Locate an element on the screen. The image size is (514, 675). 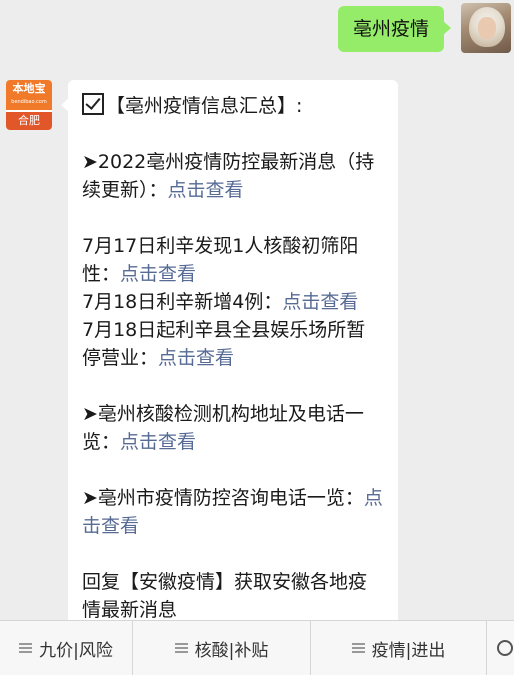
list-item: ➤亳州核酸检测机构地址及电话一览：点击查看 is located at coordinates (223, 428).